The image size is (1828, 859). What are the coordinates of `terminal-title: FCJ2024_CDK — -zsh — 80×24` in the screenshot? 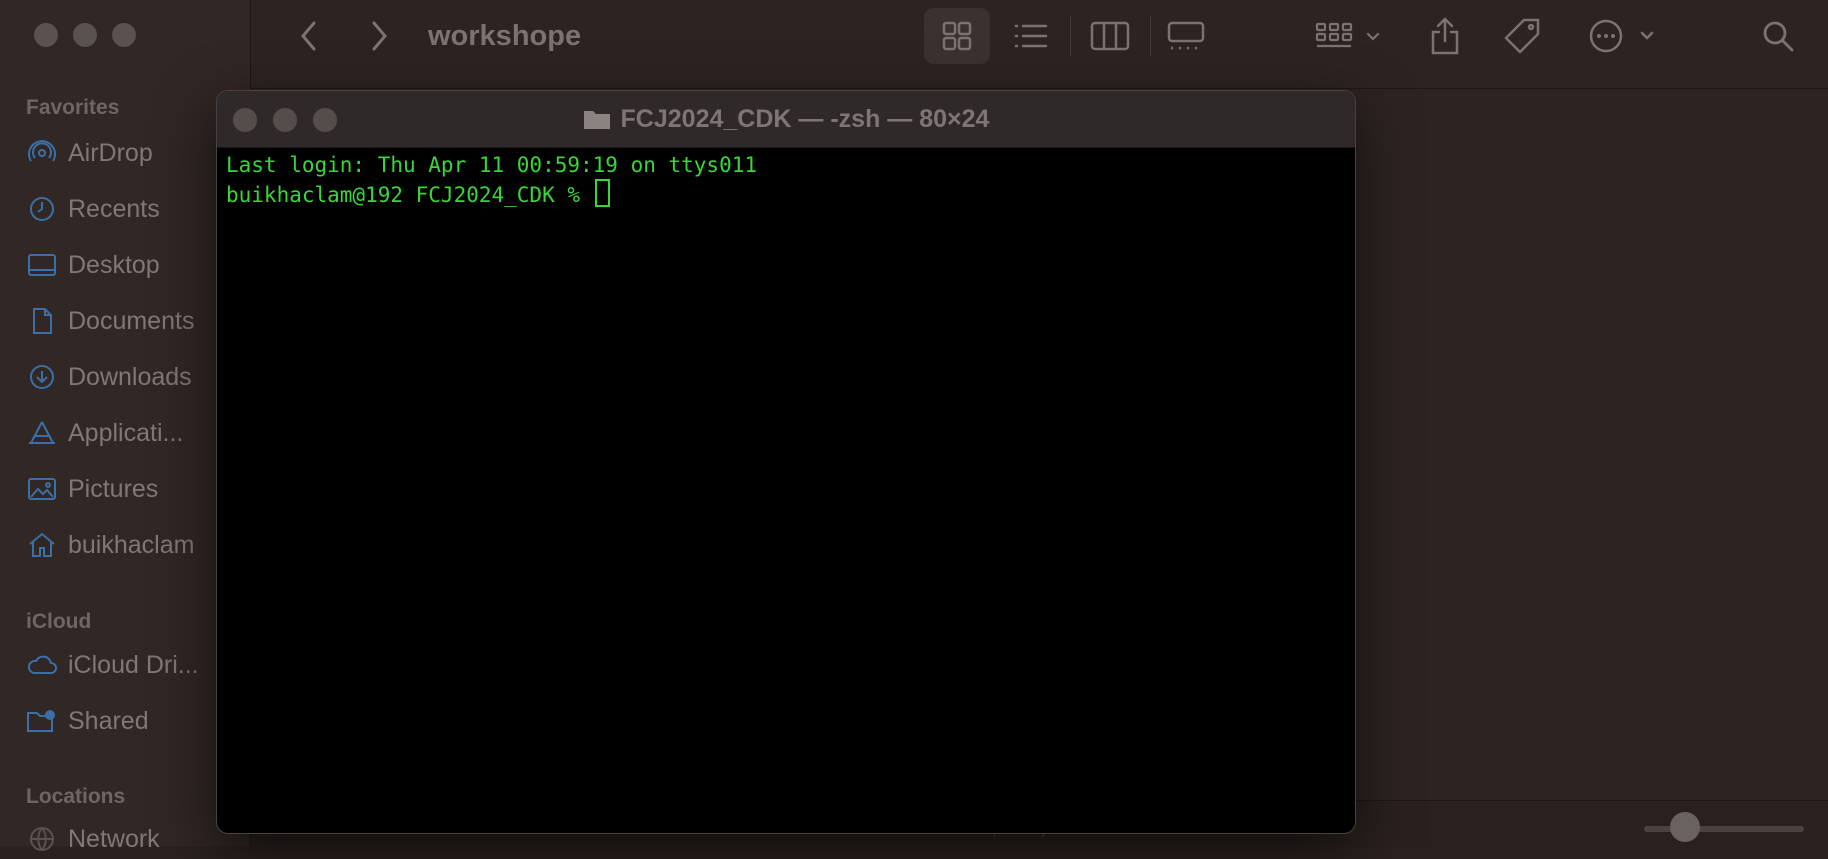 It's located at (786, 119).